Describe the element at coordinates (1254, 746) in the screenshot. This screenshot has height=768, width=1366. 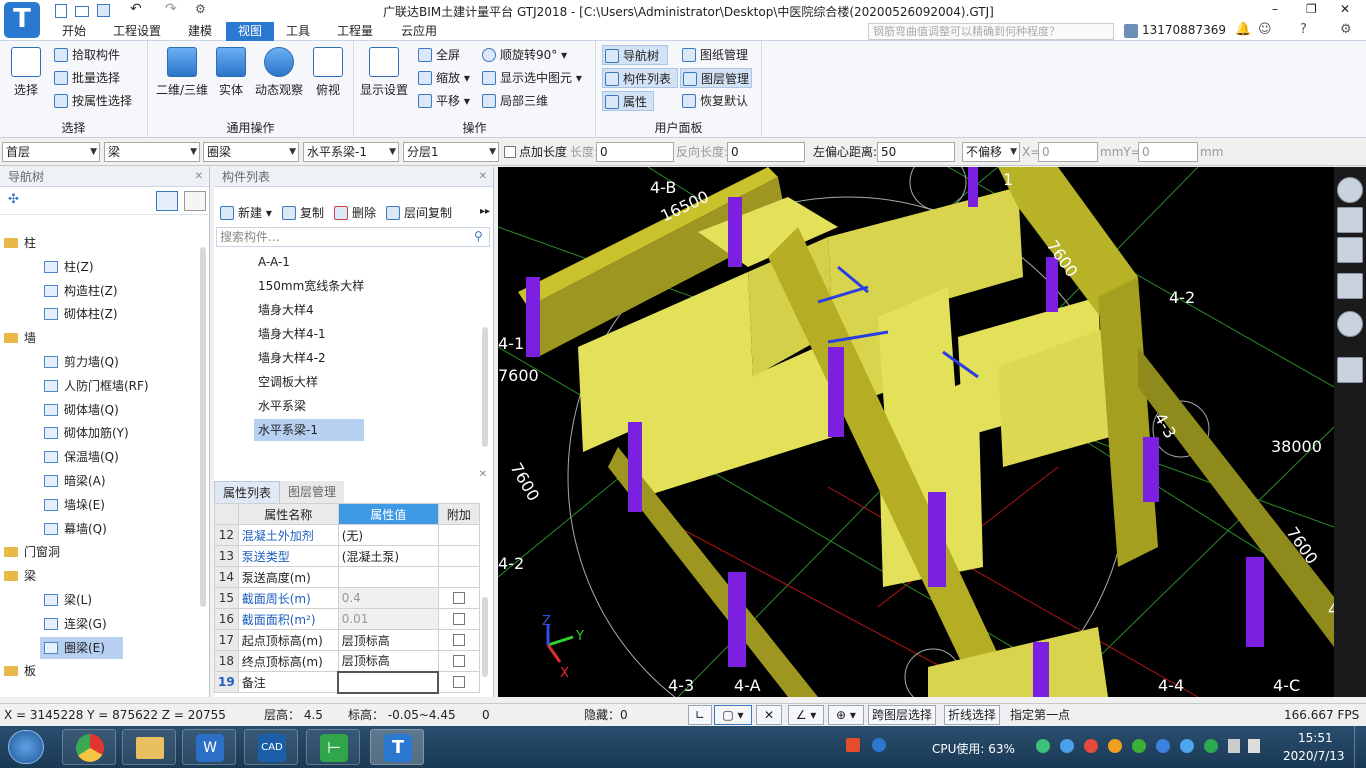
I see `volume-icon` at that location.